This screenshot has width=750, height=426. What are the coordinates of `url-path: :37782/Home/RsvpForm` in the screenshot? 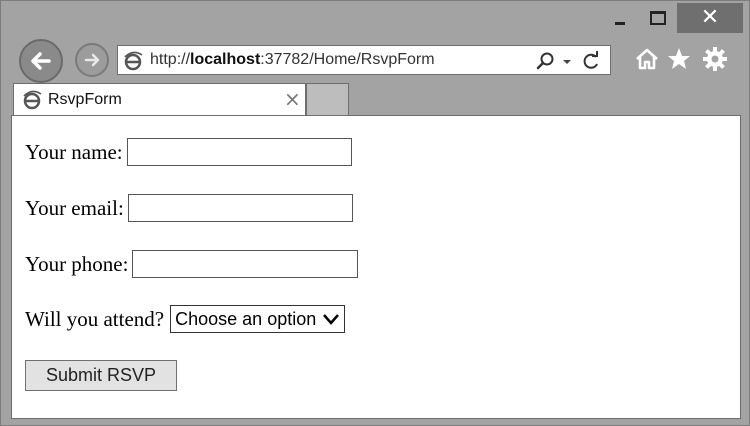 It's located at (347, 59).